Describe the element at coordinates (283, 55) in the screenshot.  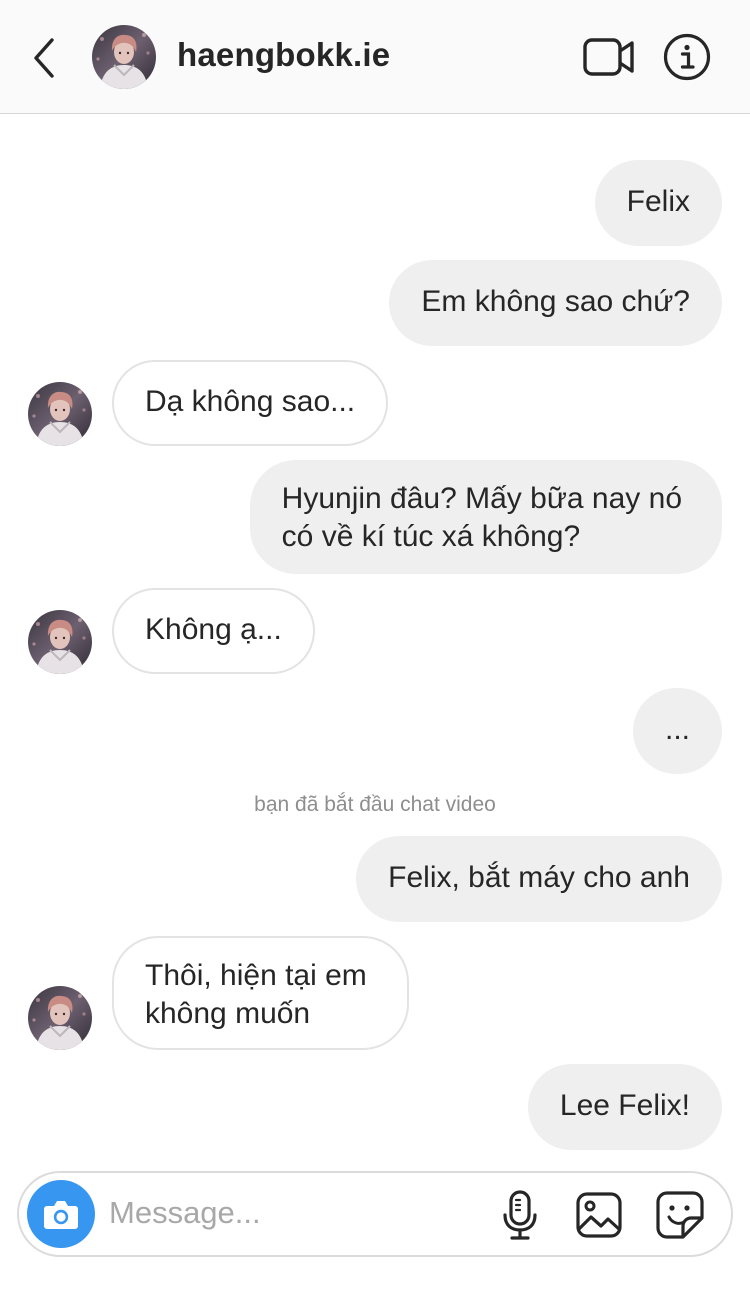
I see `chat-username: haengbokk.ie` at that location.